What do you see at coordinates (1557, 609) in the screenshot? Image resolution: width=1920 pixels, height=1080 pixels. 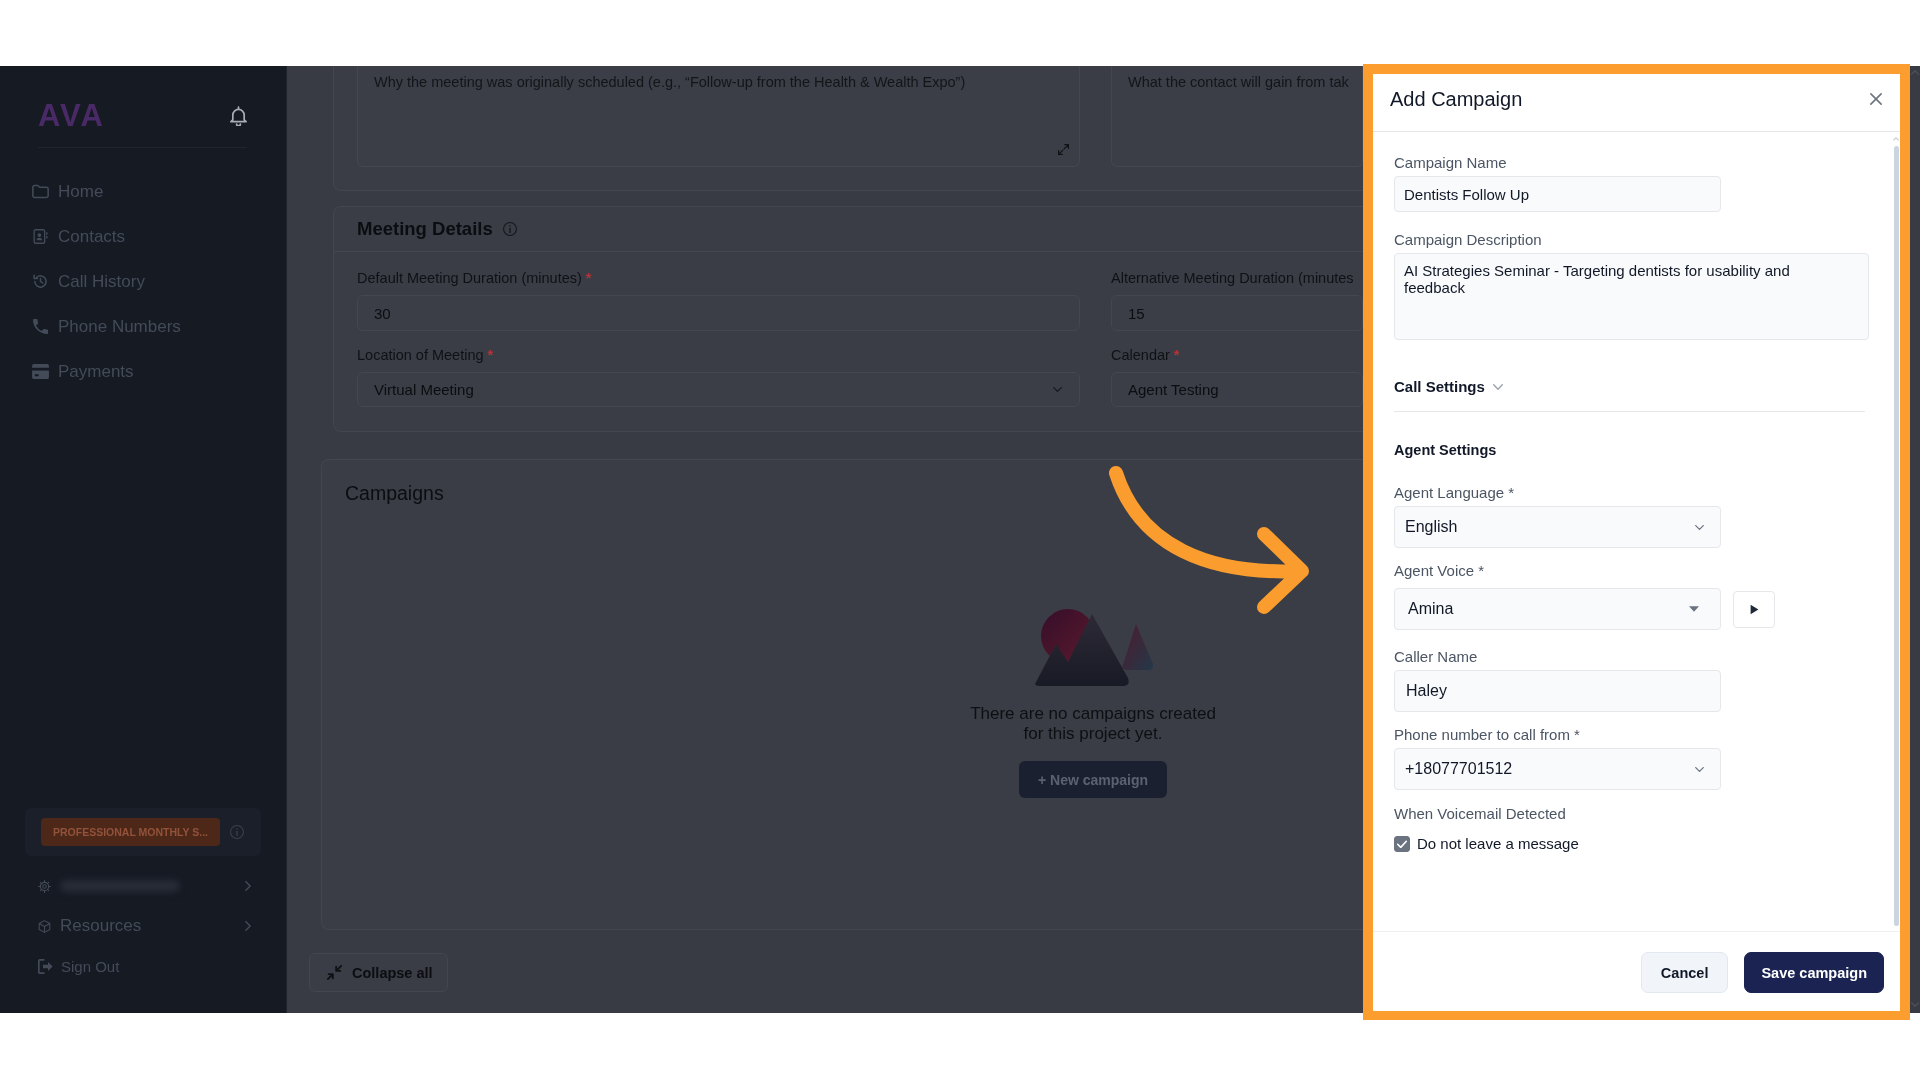 I see `dropdown-select: Amina` at bounding box center [1557, 609].